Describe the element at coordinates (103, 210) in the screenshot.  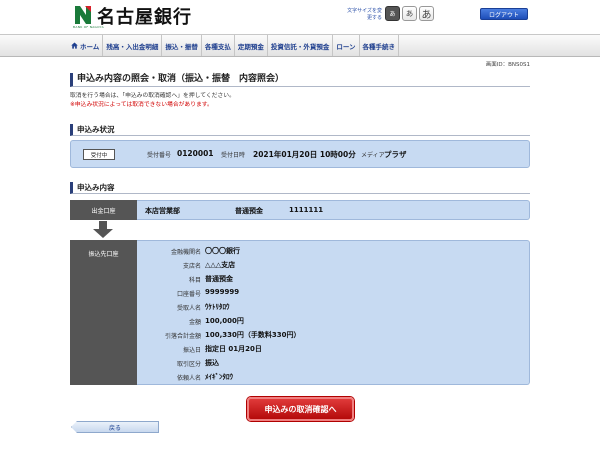
I see `debit-account-label: 出金口座` at that location.